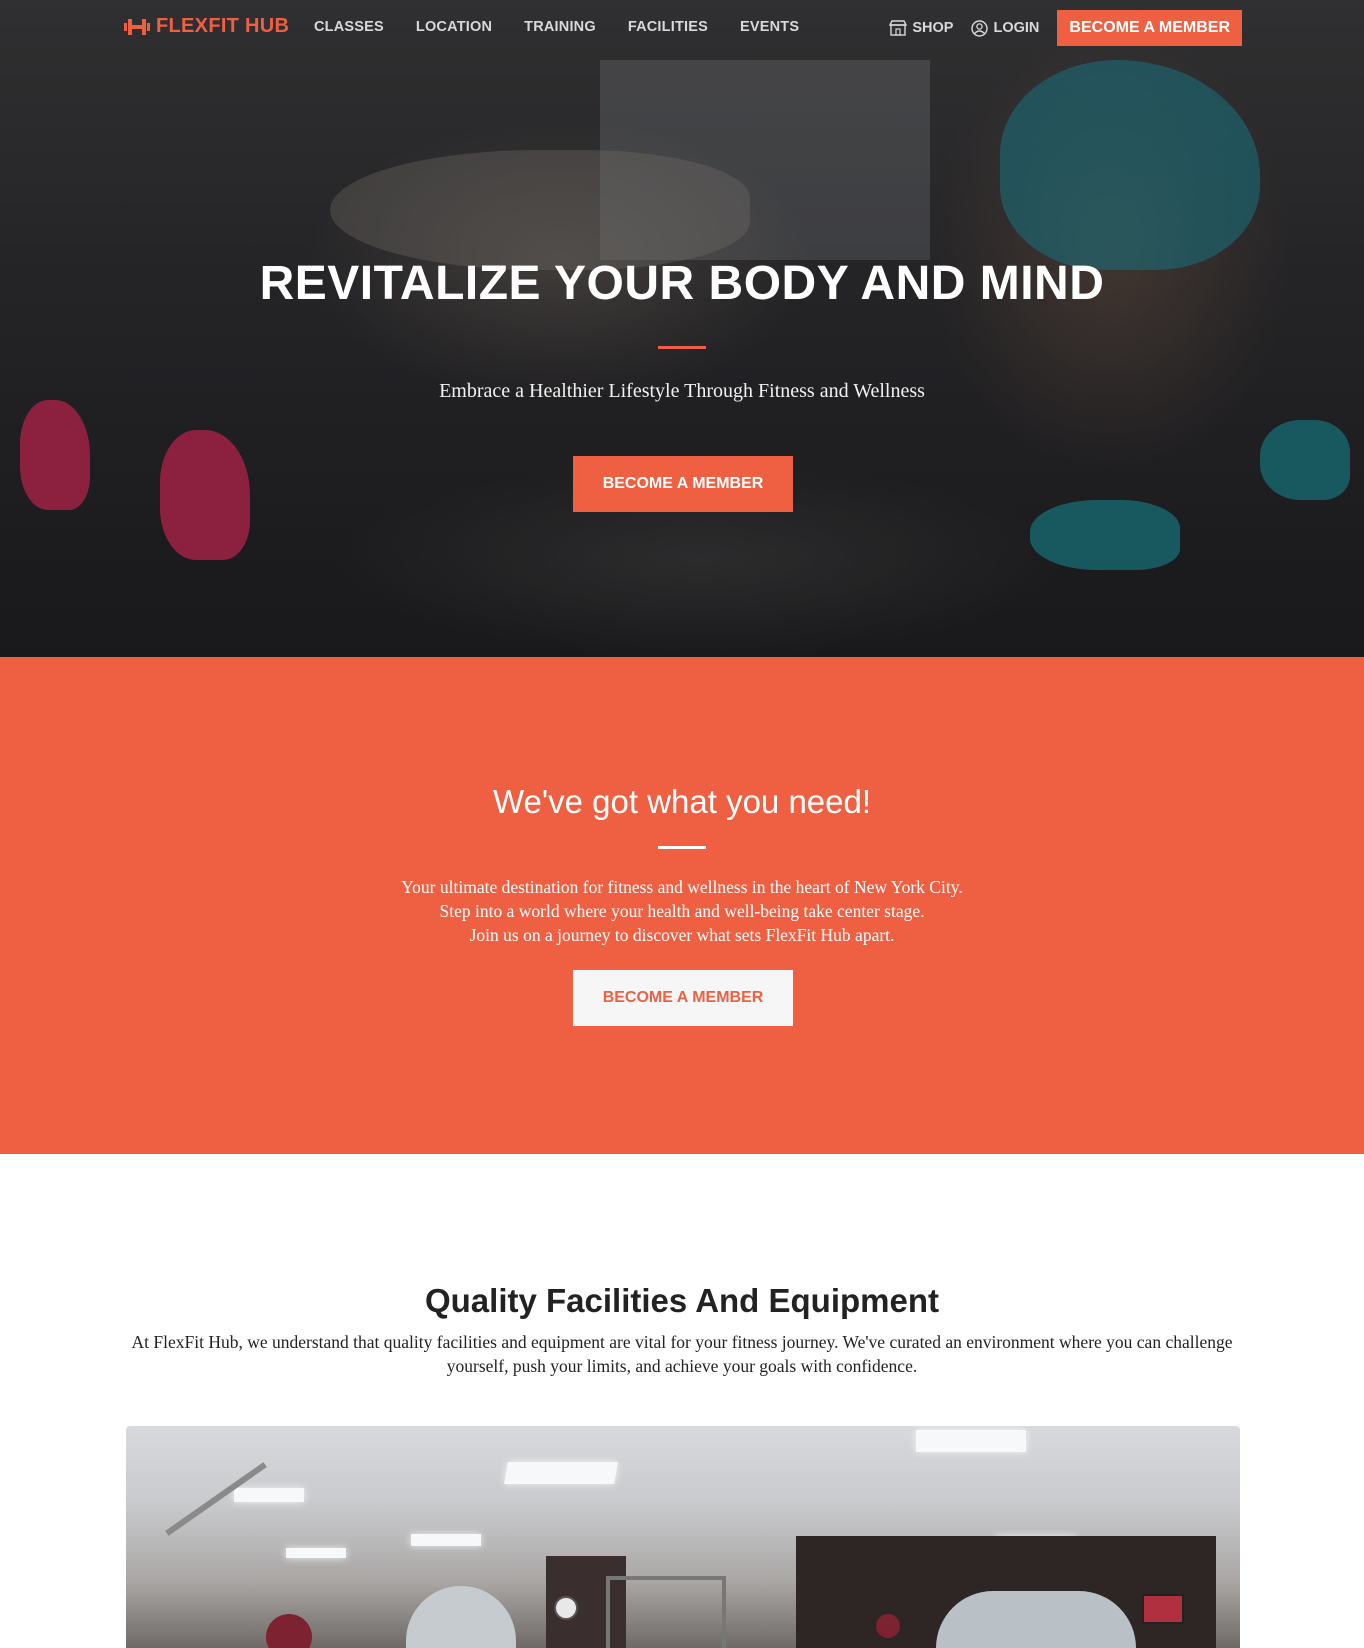 Image resolution: width=1364 pixels, height=1648 pixels. Describe the element at coordinates (349, 27) in the screenshot. I see `nav-link-classes: CLASSES` at that location.